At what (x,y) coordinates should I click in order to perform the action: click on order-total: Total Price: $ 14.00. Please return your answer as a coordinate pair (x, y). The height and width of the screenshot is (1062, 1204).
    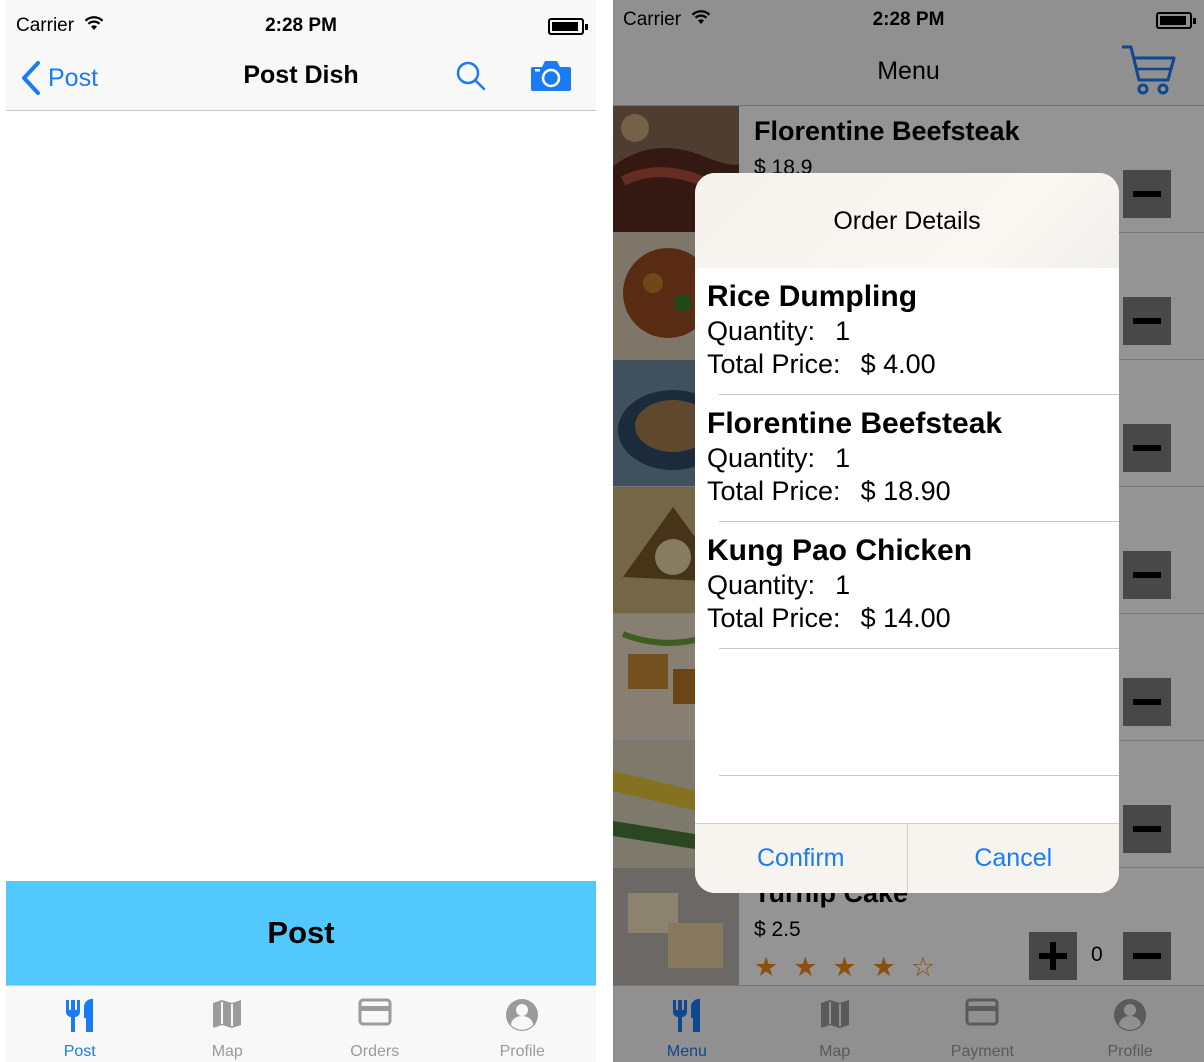
    Looking at the image, I should click on (829, 618).